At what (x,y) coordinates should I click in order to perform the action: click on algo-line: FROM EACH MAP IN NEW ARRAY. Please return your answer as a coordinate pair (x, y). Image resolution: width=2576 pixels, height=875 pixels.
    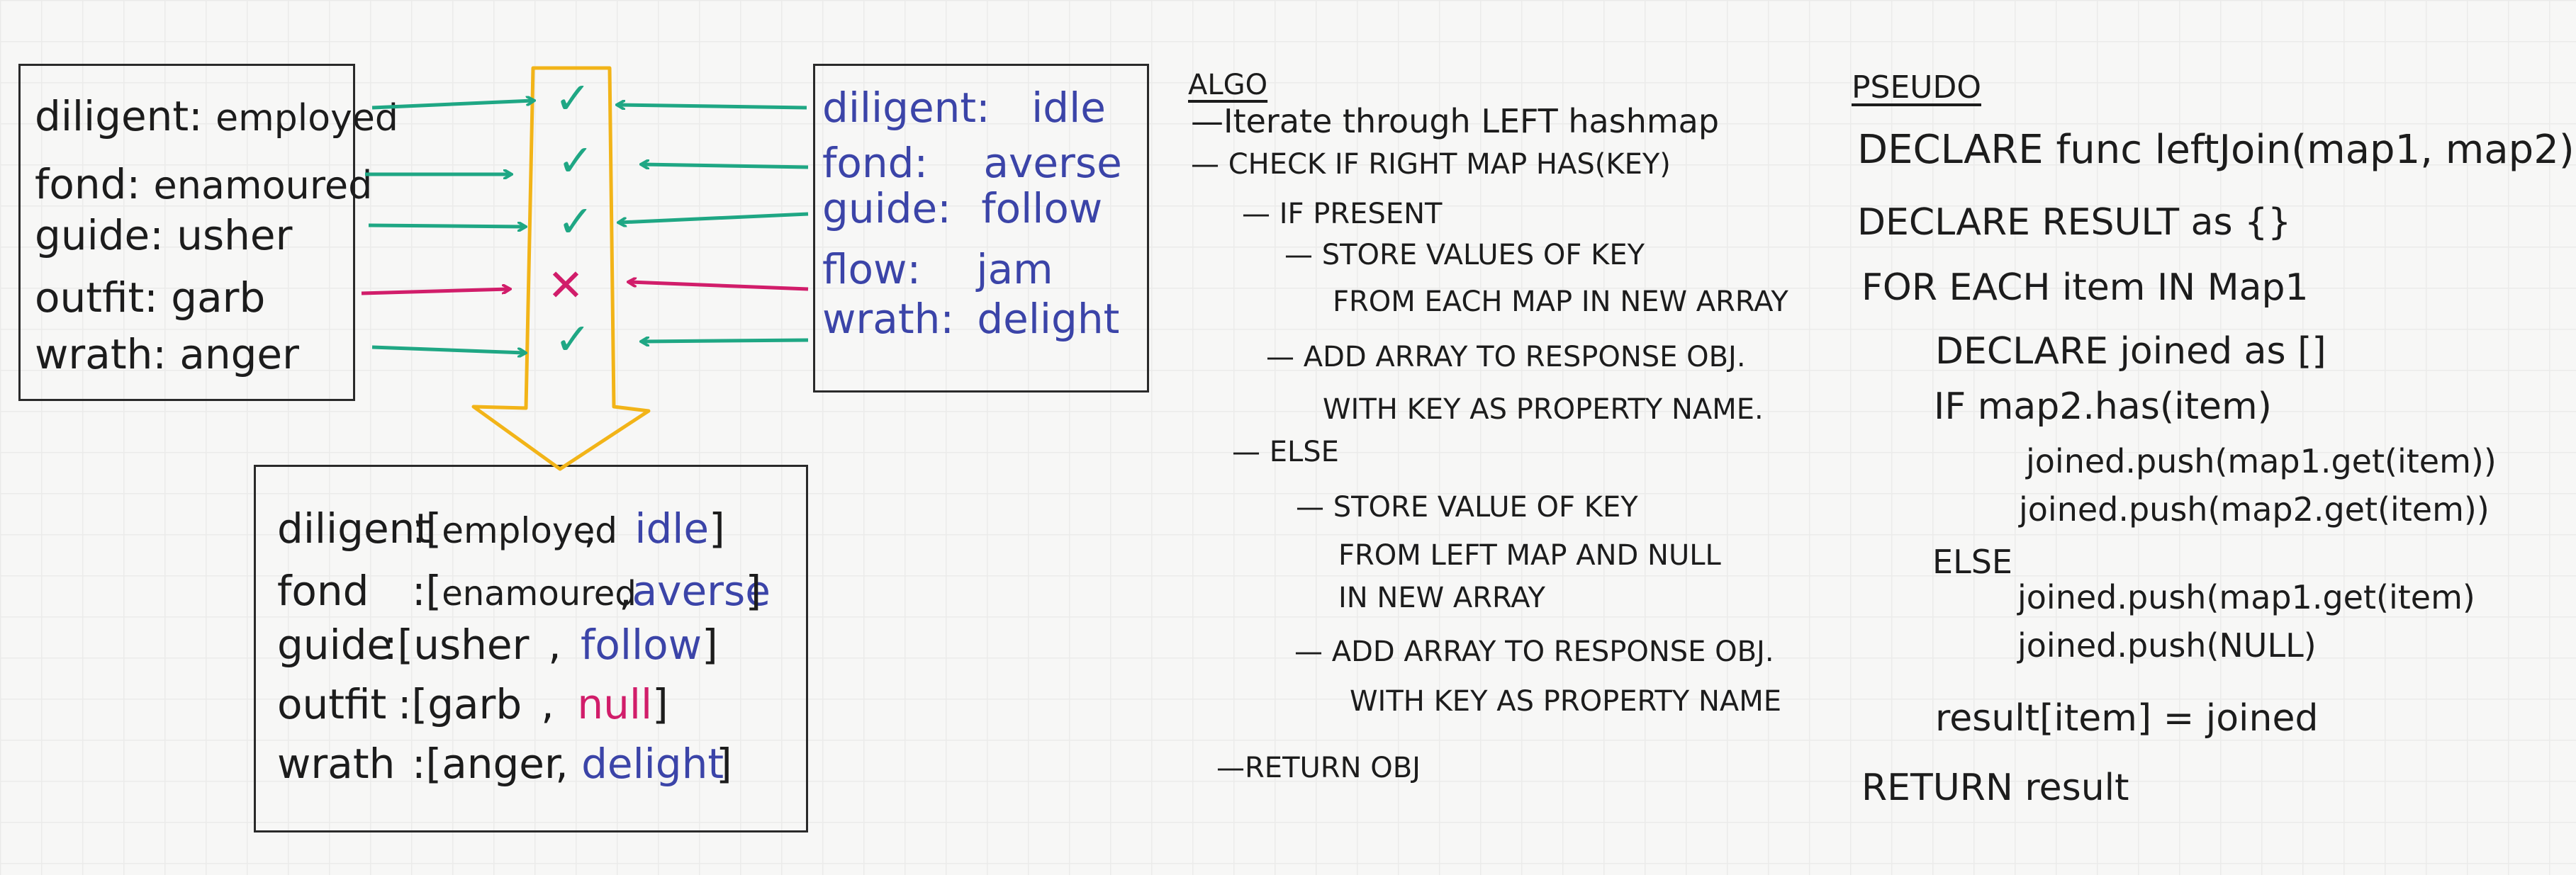
    Looking at the image, I should click on (1561, 302).